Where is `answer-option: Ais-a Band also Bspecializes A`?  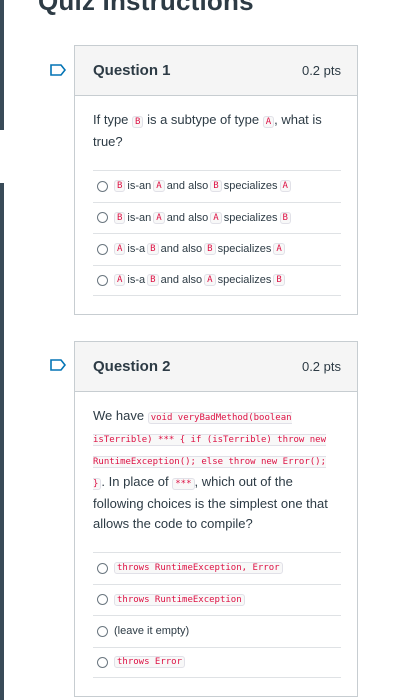
answer-option: Ais-a Band also Bspecializes A is located at coordinates (217, 249).